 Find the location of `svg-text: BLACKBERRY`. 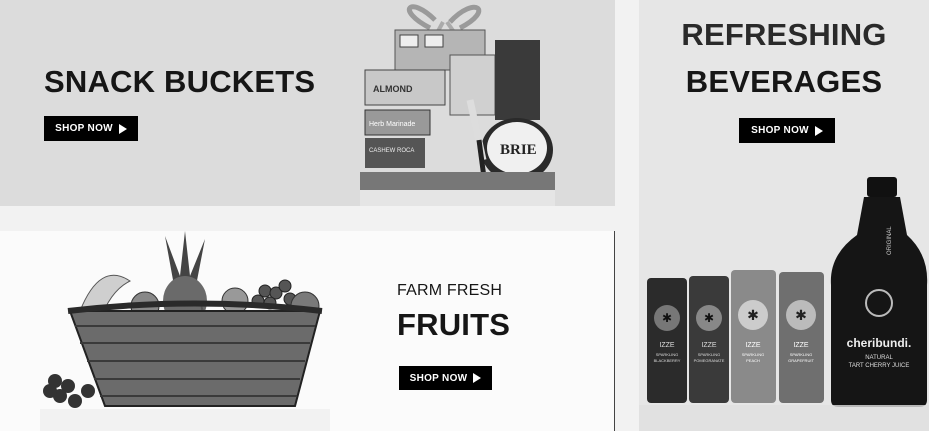

svg-text: BLACKBERRY is located at coordinates (667, 360).